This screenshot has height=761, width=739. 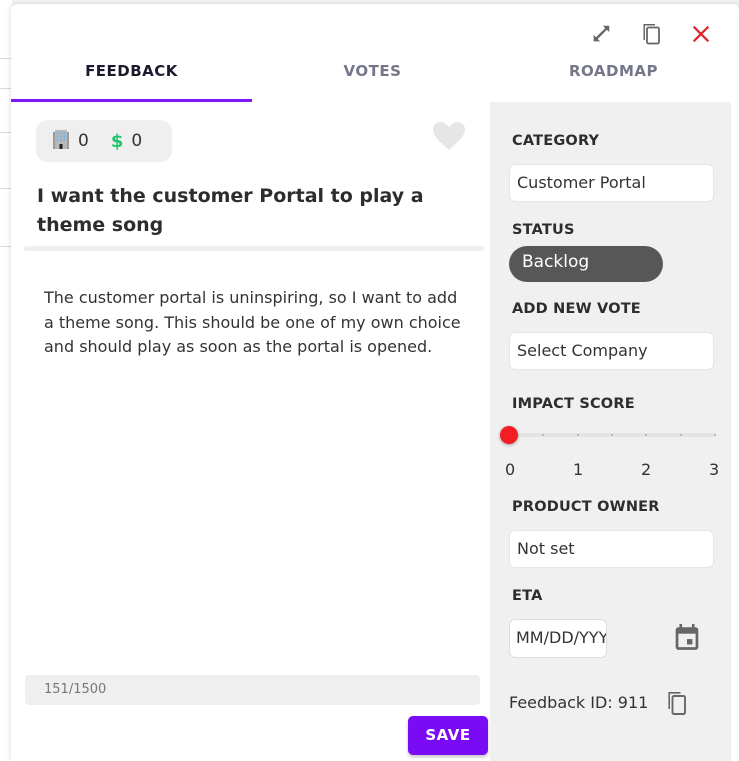 I want to click on close-icon, so click(x=701, y=34).